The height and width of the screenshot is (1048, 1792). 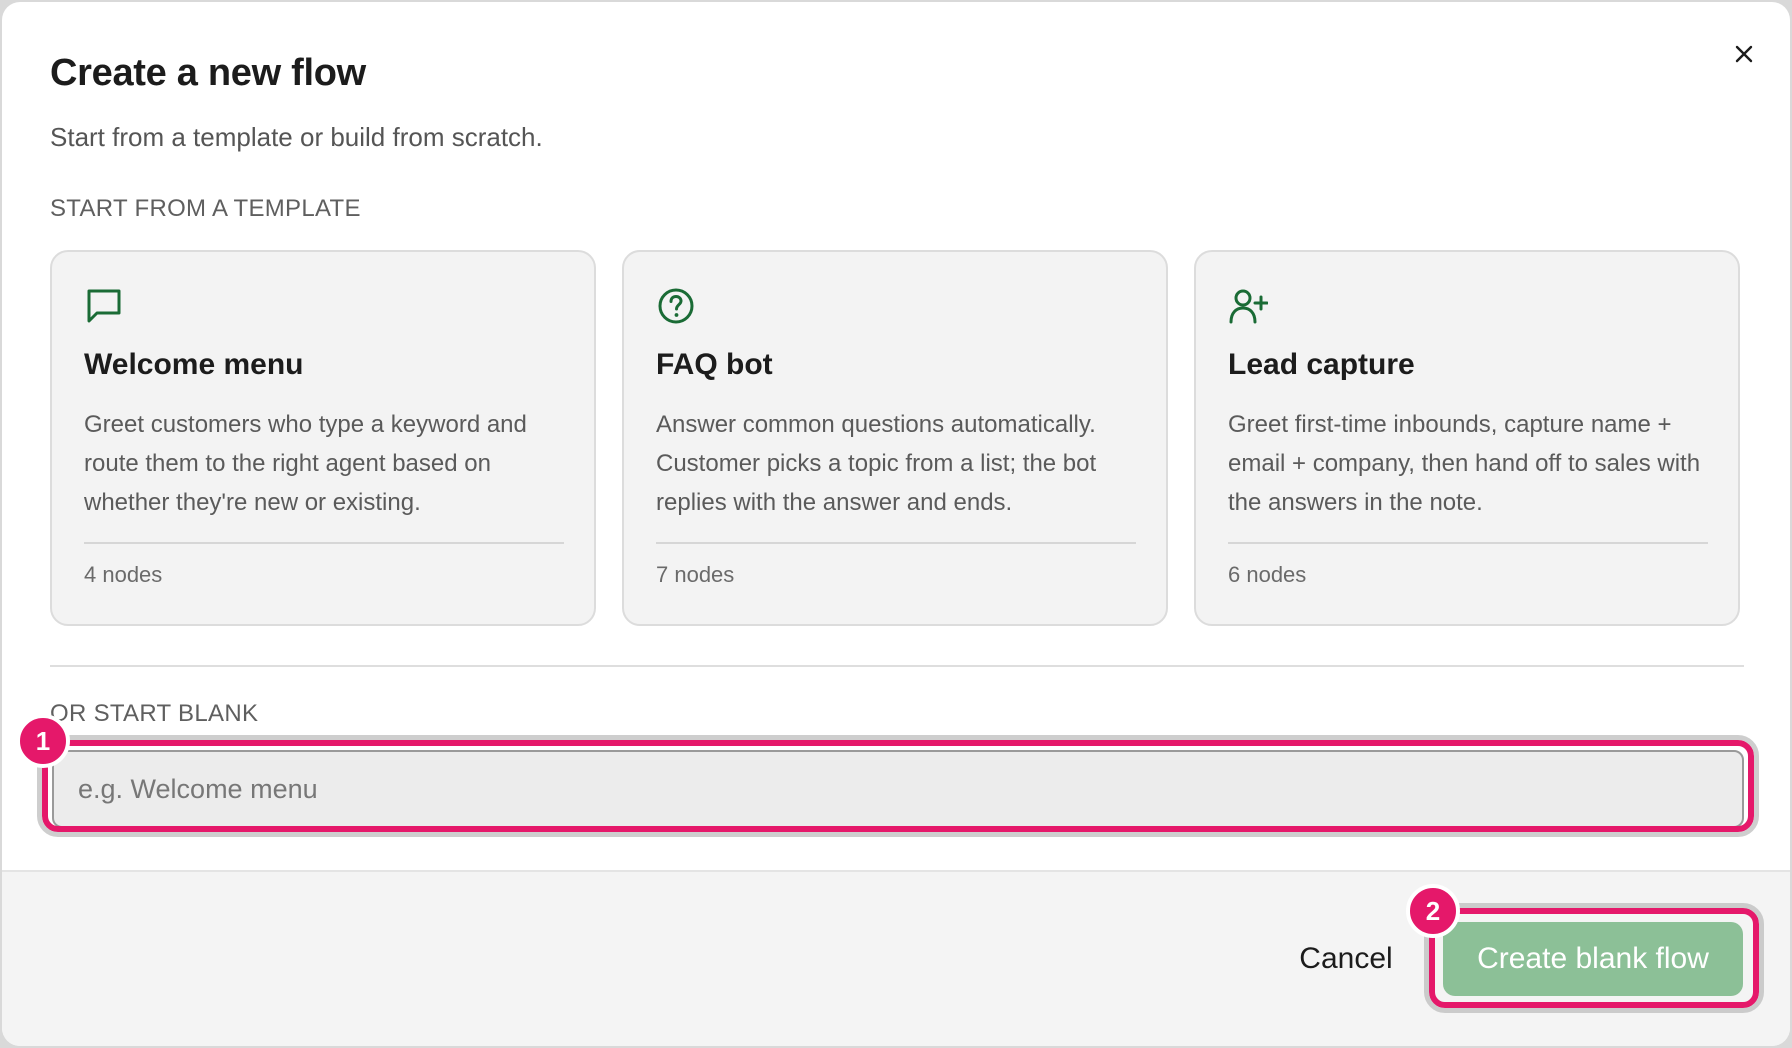 I want to click on question-circle-icon, so click(x=676, y=306).